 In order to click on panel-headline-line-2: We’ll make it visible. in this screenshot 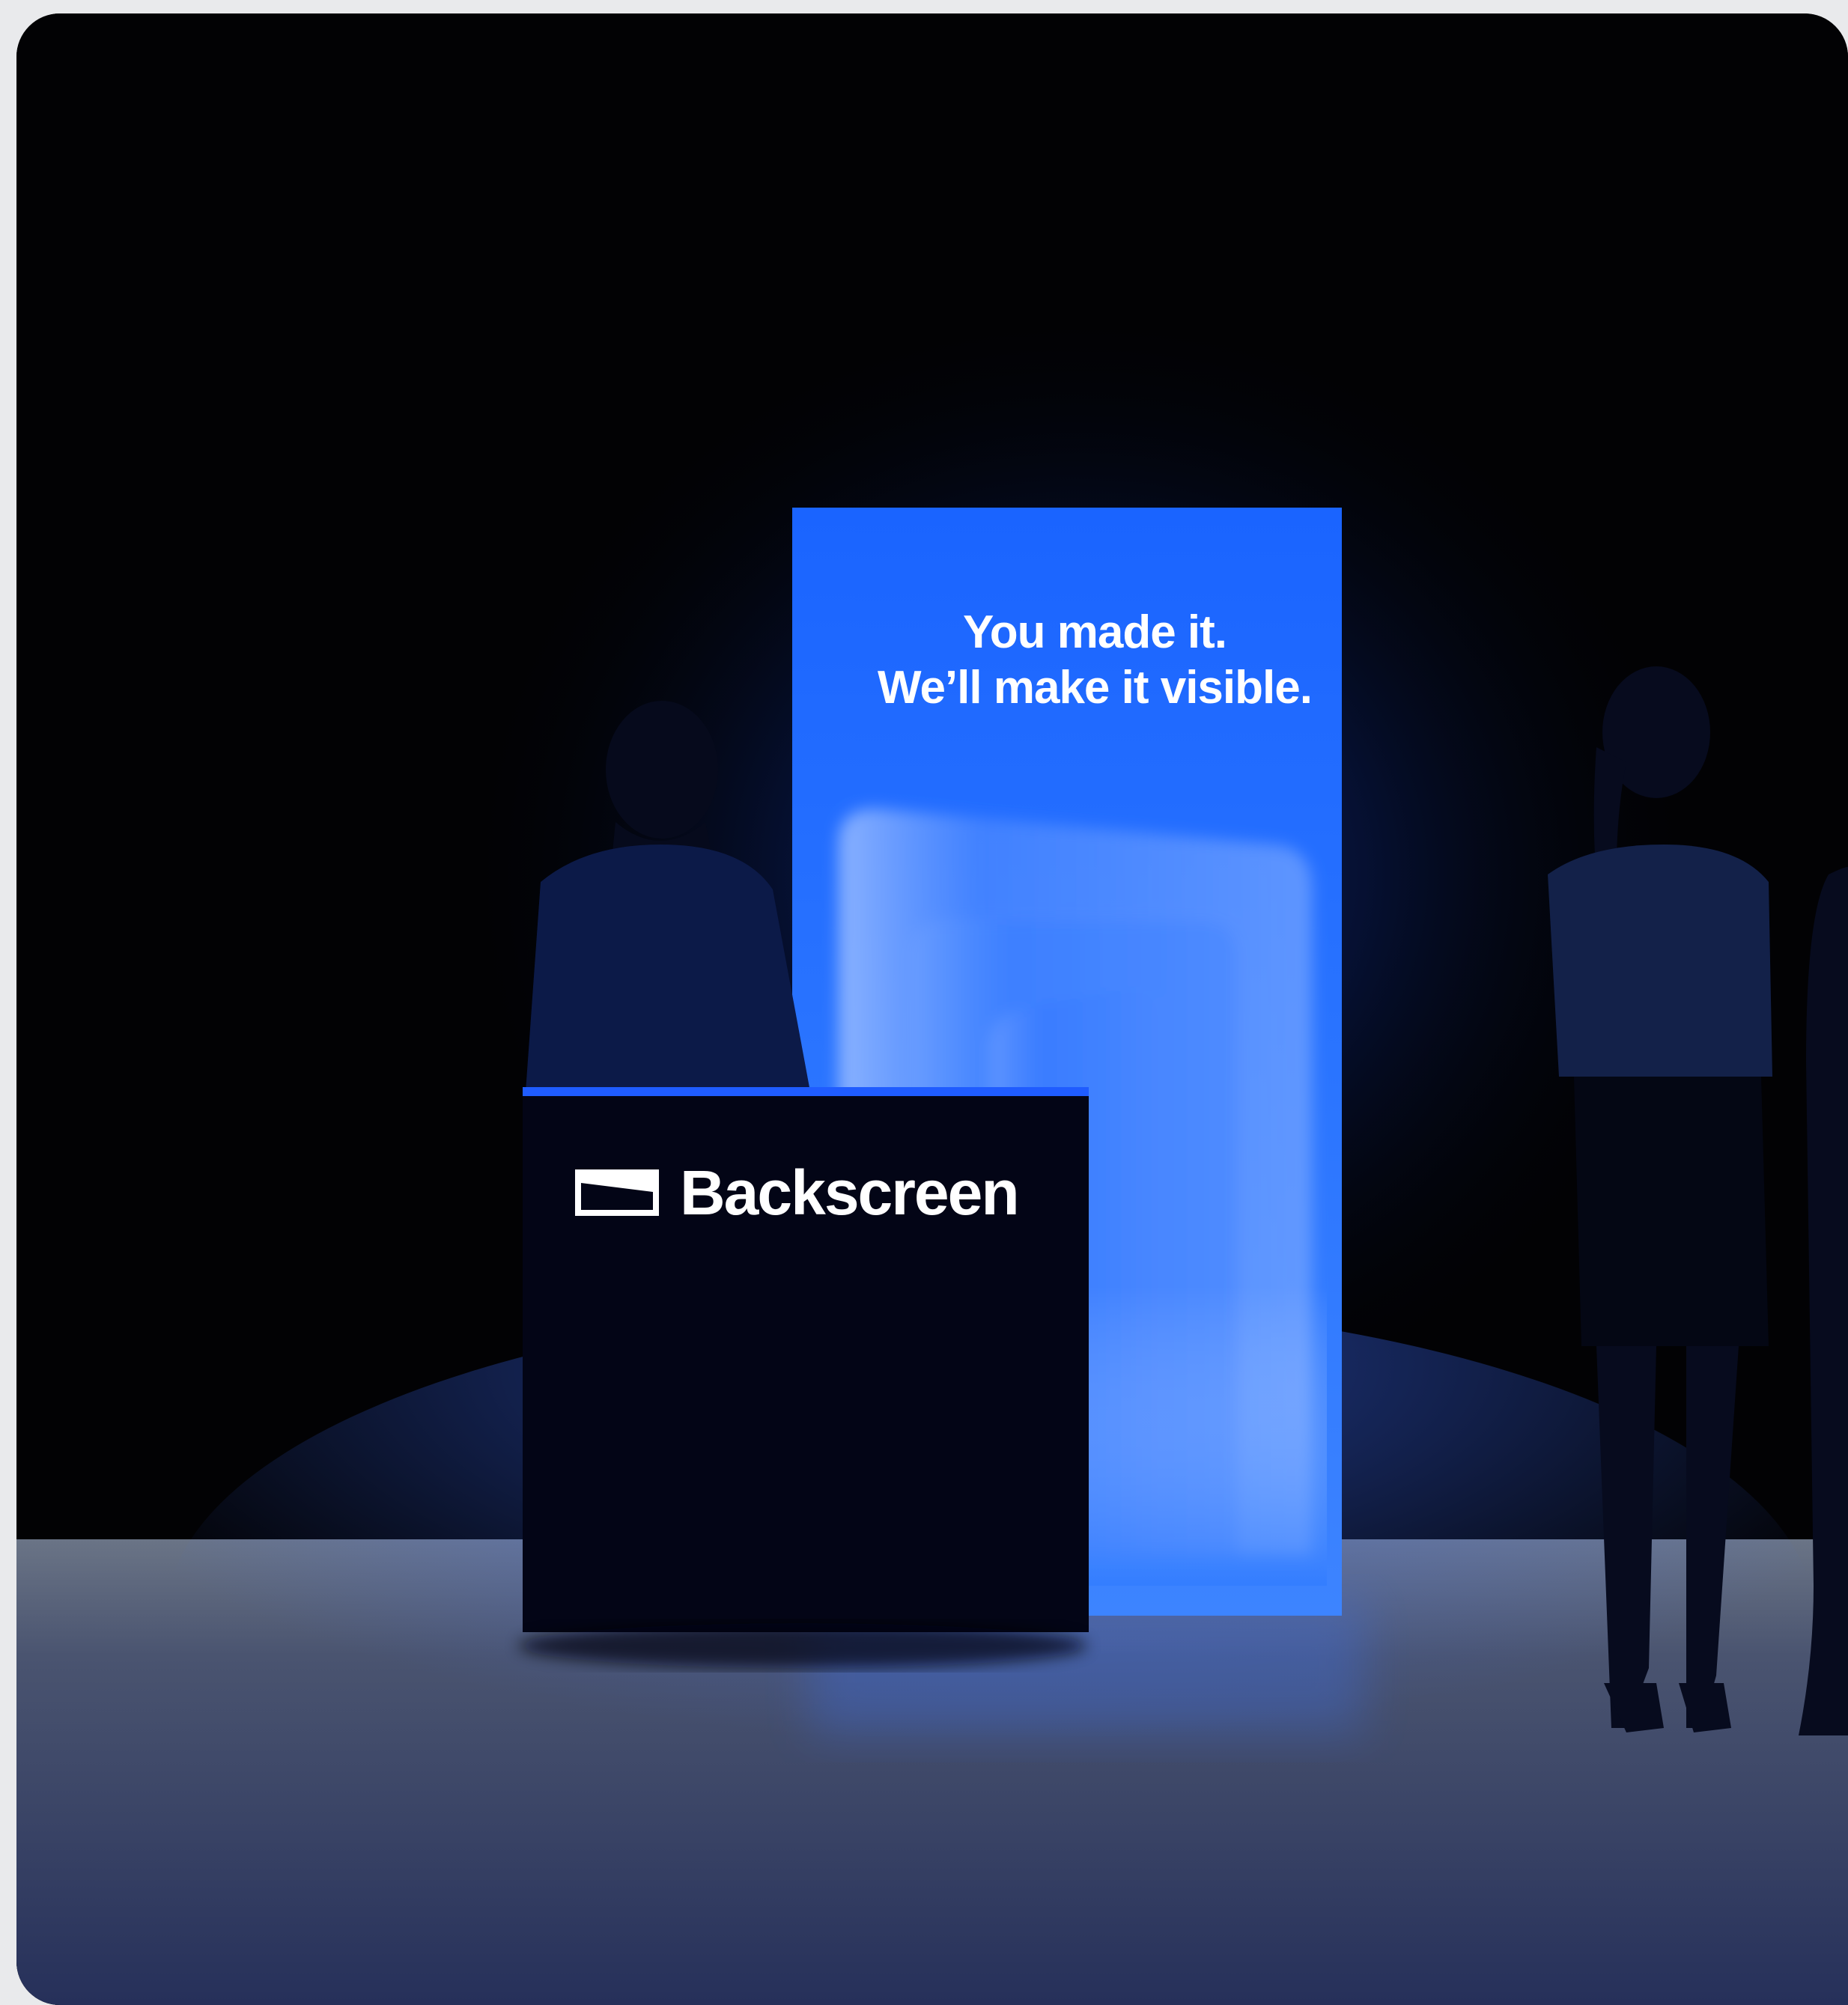, I will do `click(1095, 688)`.